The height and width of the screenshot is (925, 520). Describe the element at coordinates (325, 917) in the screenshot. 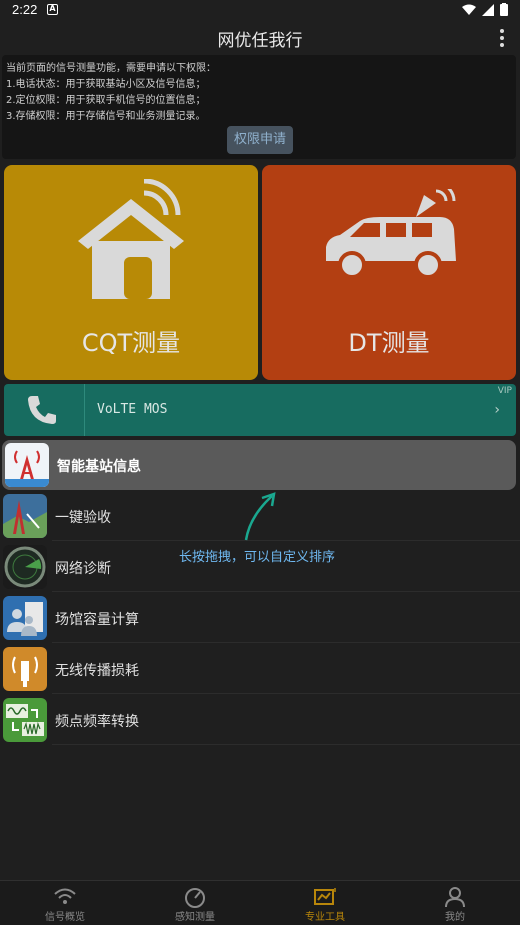

I see `tab-label: 专业工具` at that location.